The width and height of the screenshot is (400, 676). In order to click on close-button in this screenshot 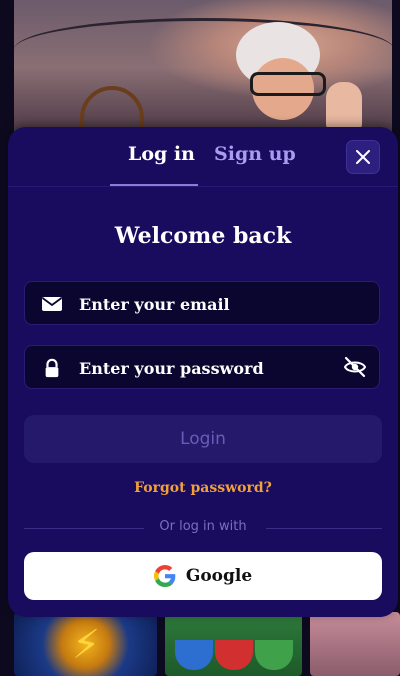, I will do `click(363, 157)`.